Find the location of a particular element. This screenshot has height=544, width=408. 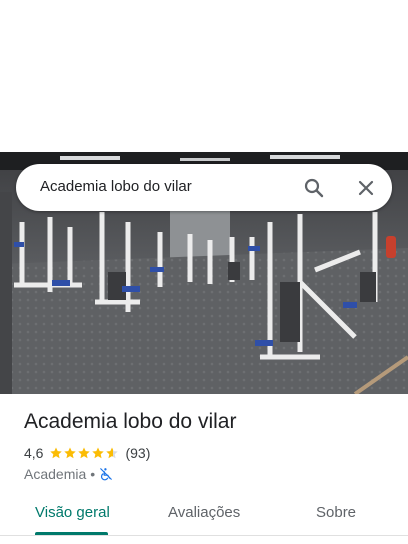

category-row: Academia • is located at coordinates (68, 474).